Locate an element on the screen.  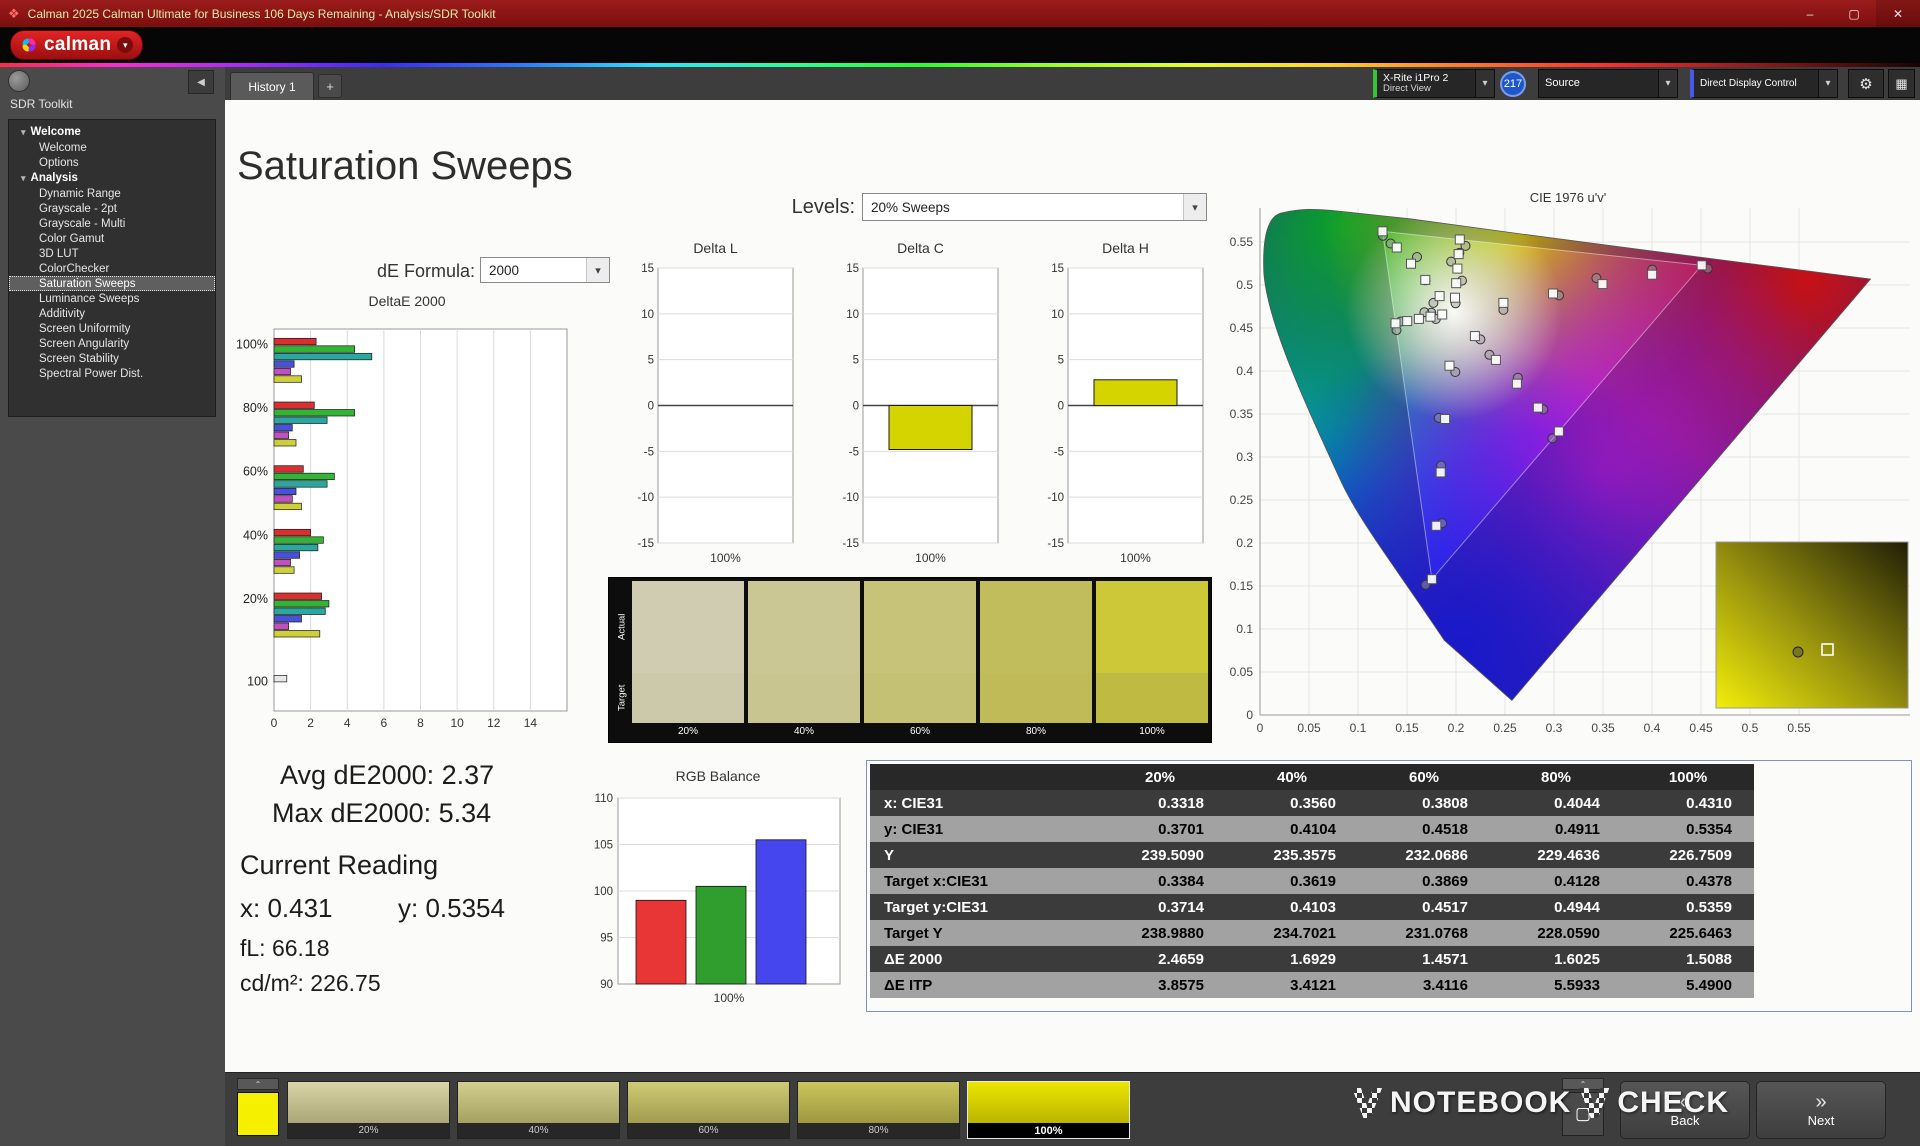
sidebar-item-grayscale-2pt: Grayscale - 2pt is located at coordinates (112, 208).